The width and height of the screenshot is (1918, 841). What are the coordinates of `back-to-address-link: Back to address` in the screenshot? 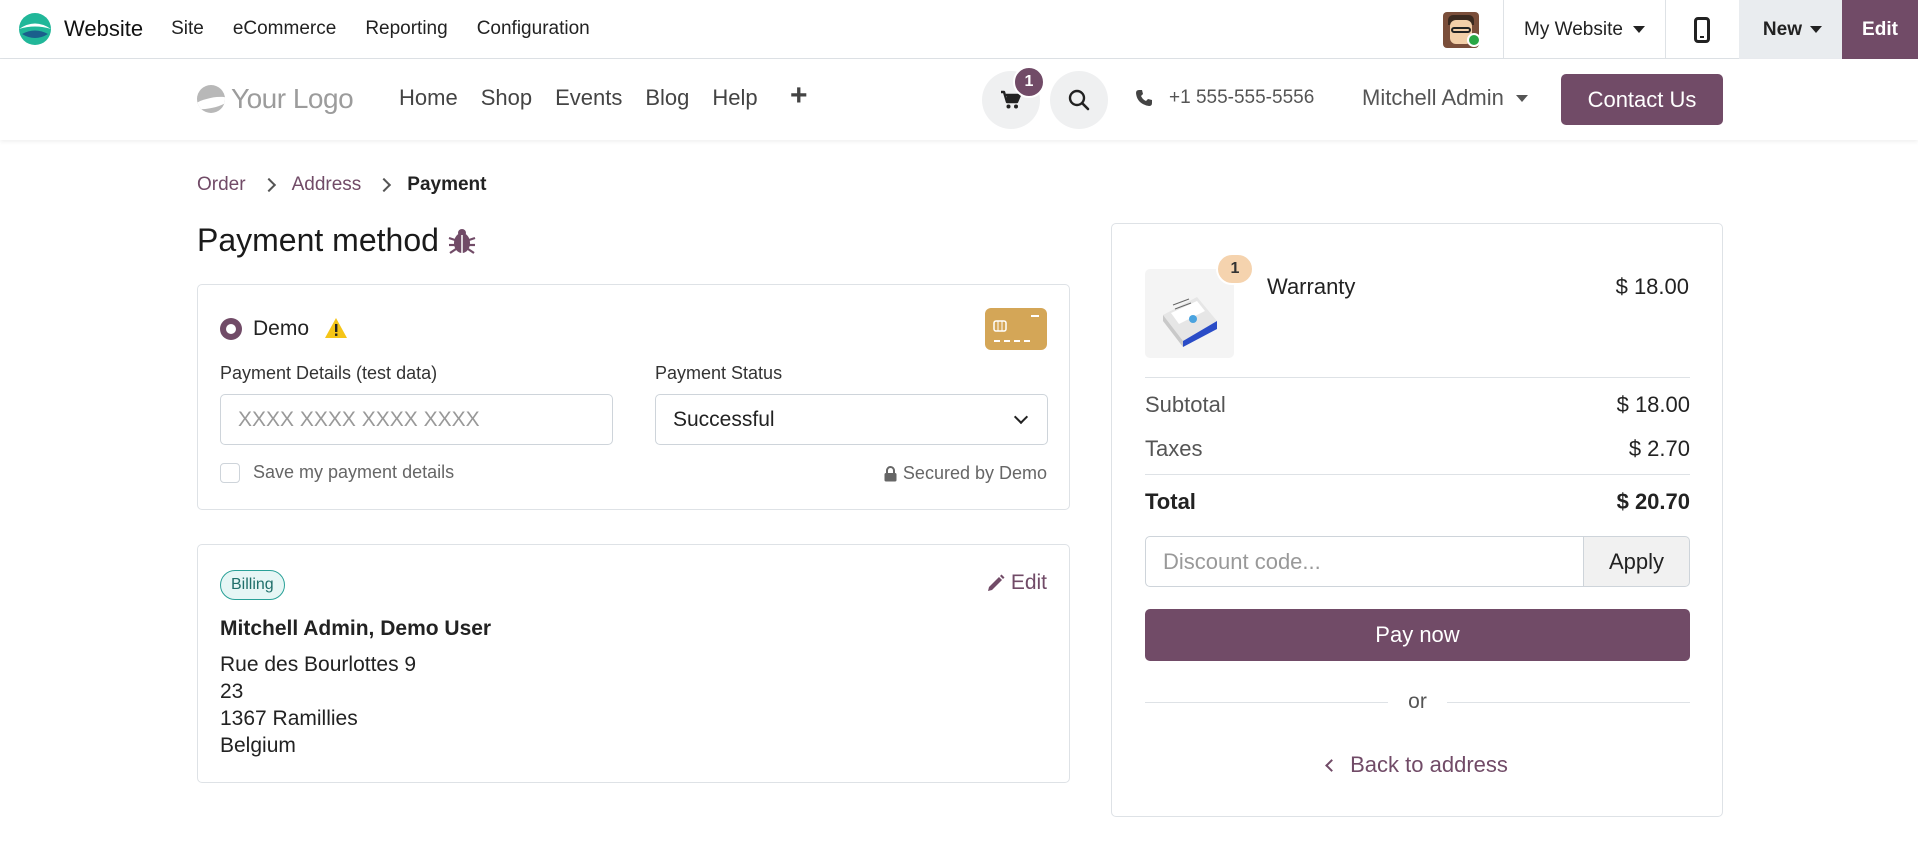 It's located at (1417, 765).